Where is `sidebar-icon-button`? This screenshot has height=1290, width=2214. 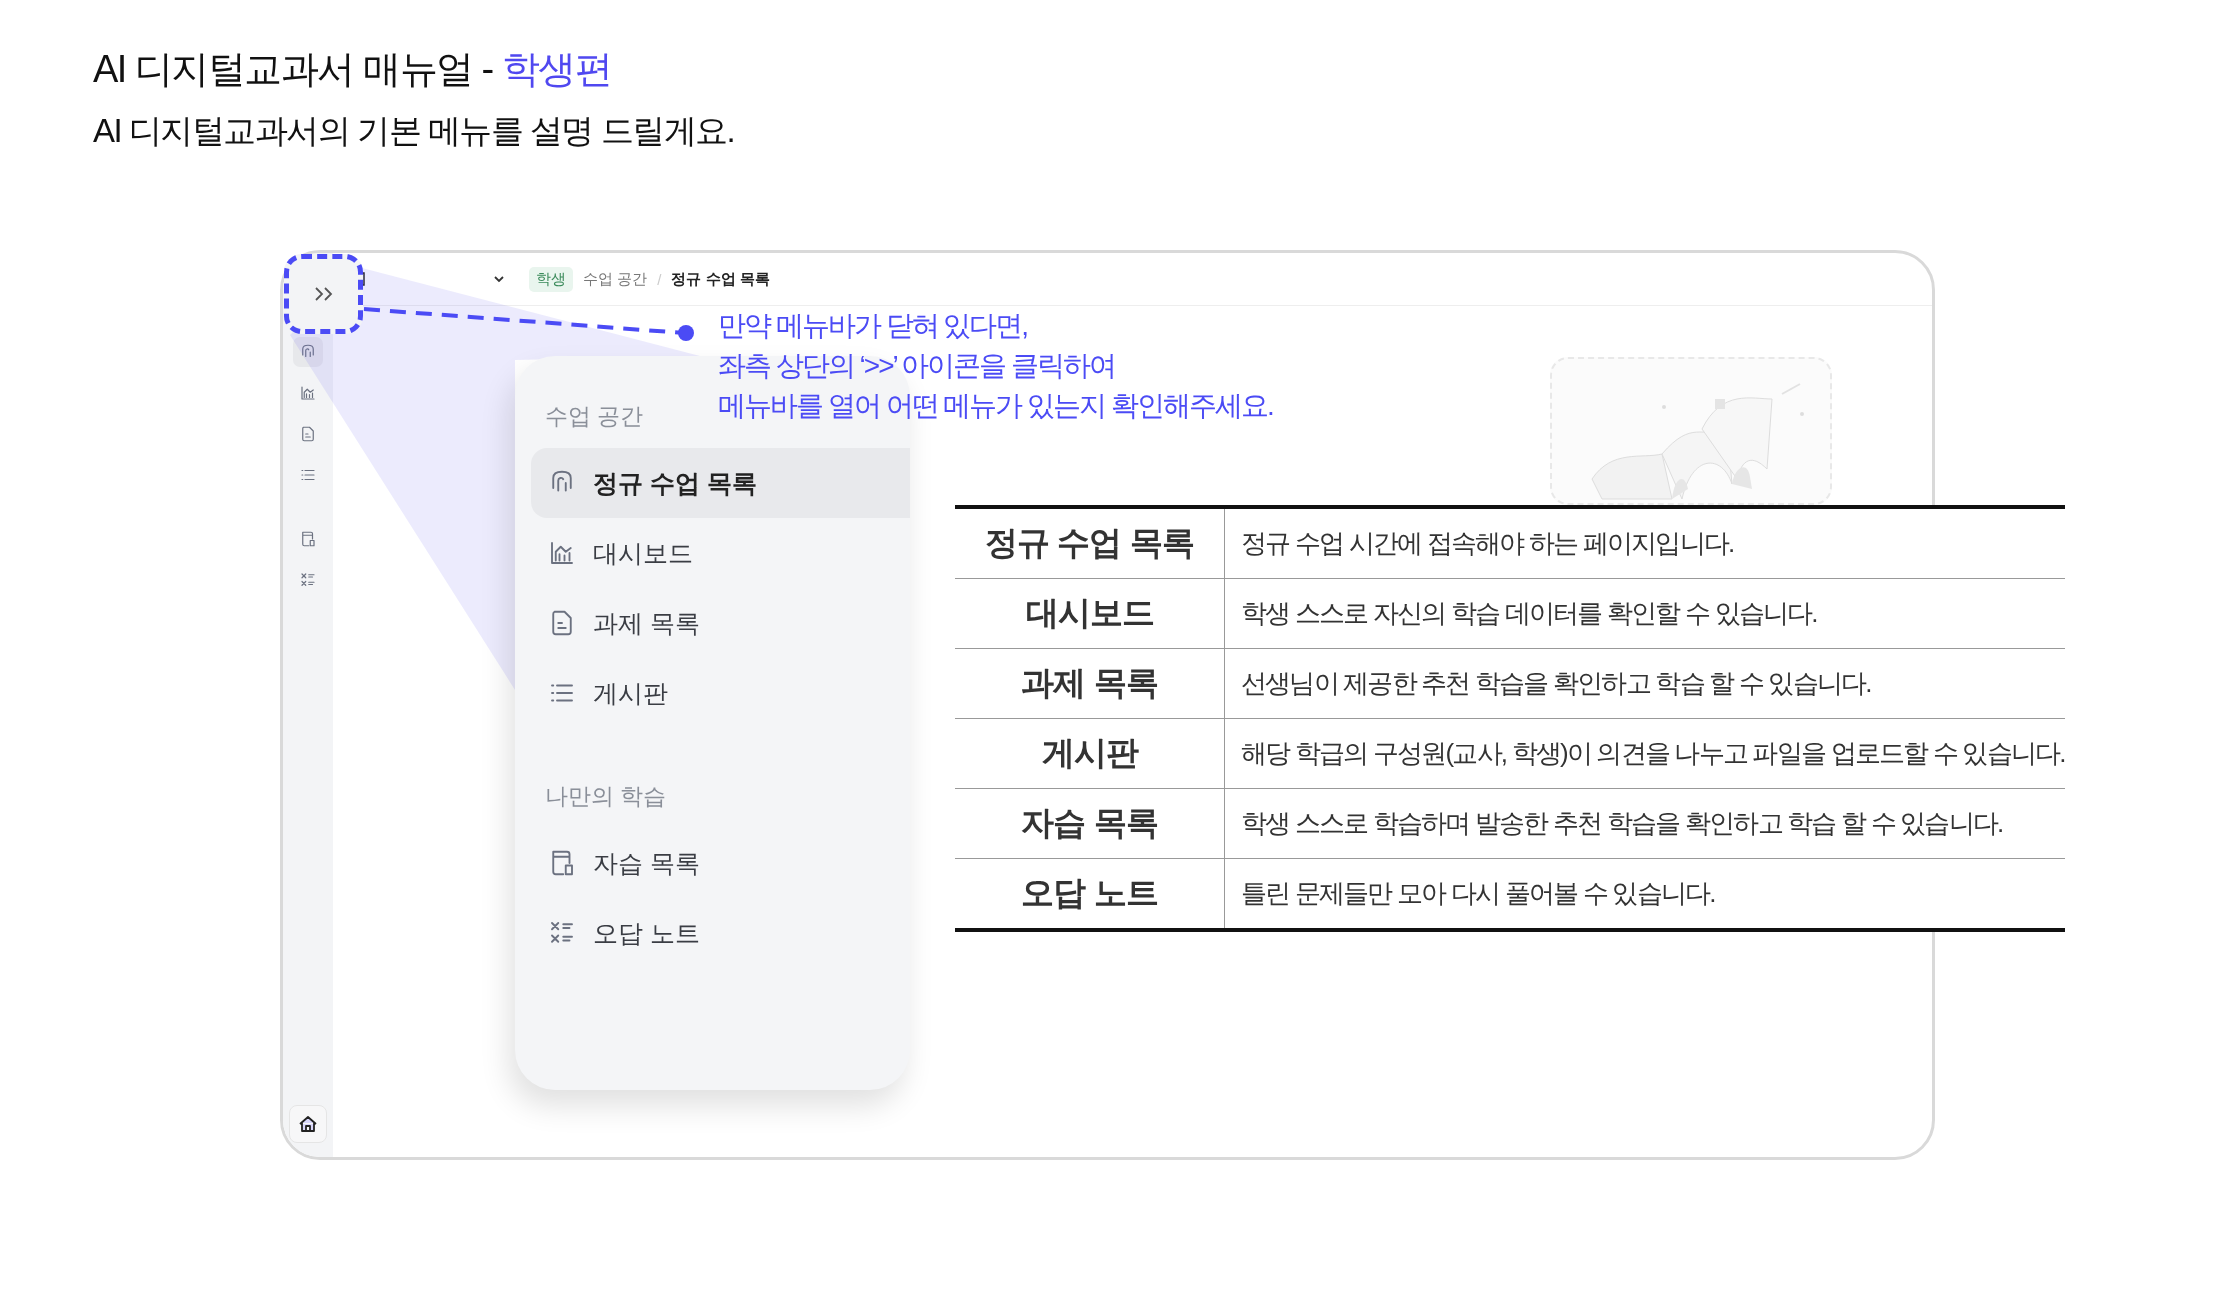 sidebar-icon-button is located at coordinates (308, 352).